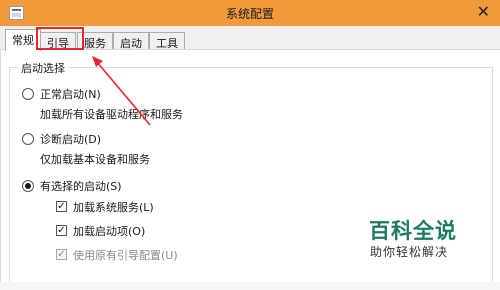 This screenshot has width=500, height=290. I want to click on watermark-subtitle: 助你轻松解决, so click(409, 252).